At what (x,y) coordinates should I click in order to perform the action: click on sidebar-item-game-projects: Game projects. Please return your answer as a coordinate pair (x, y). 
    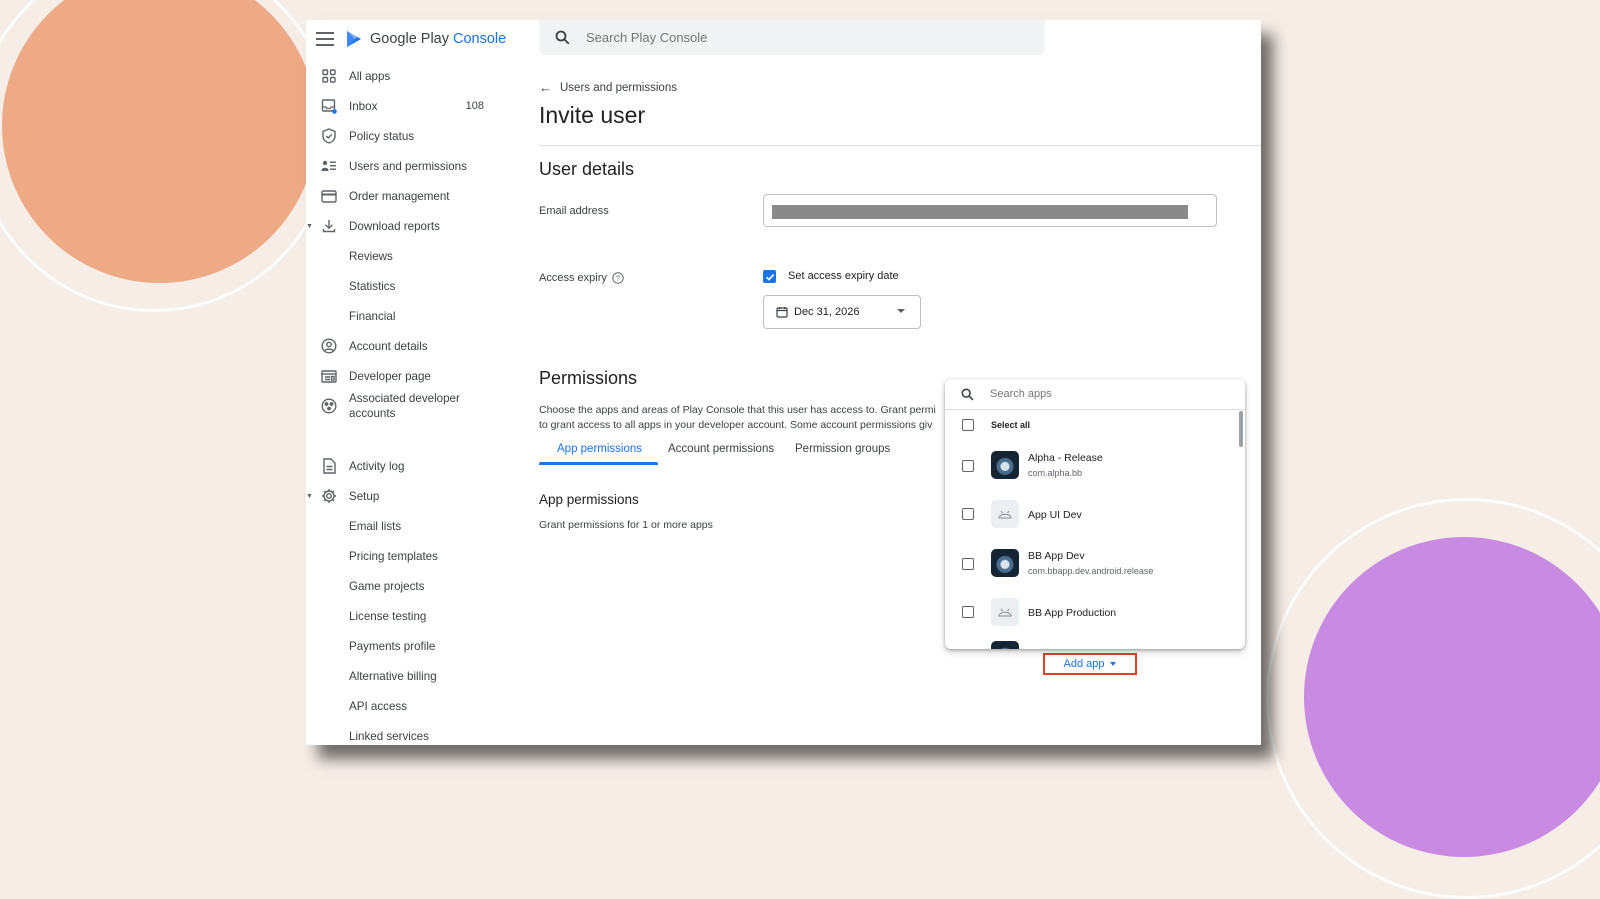
    Looking at the image, I should click on (415, 586).